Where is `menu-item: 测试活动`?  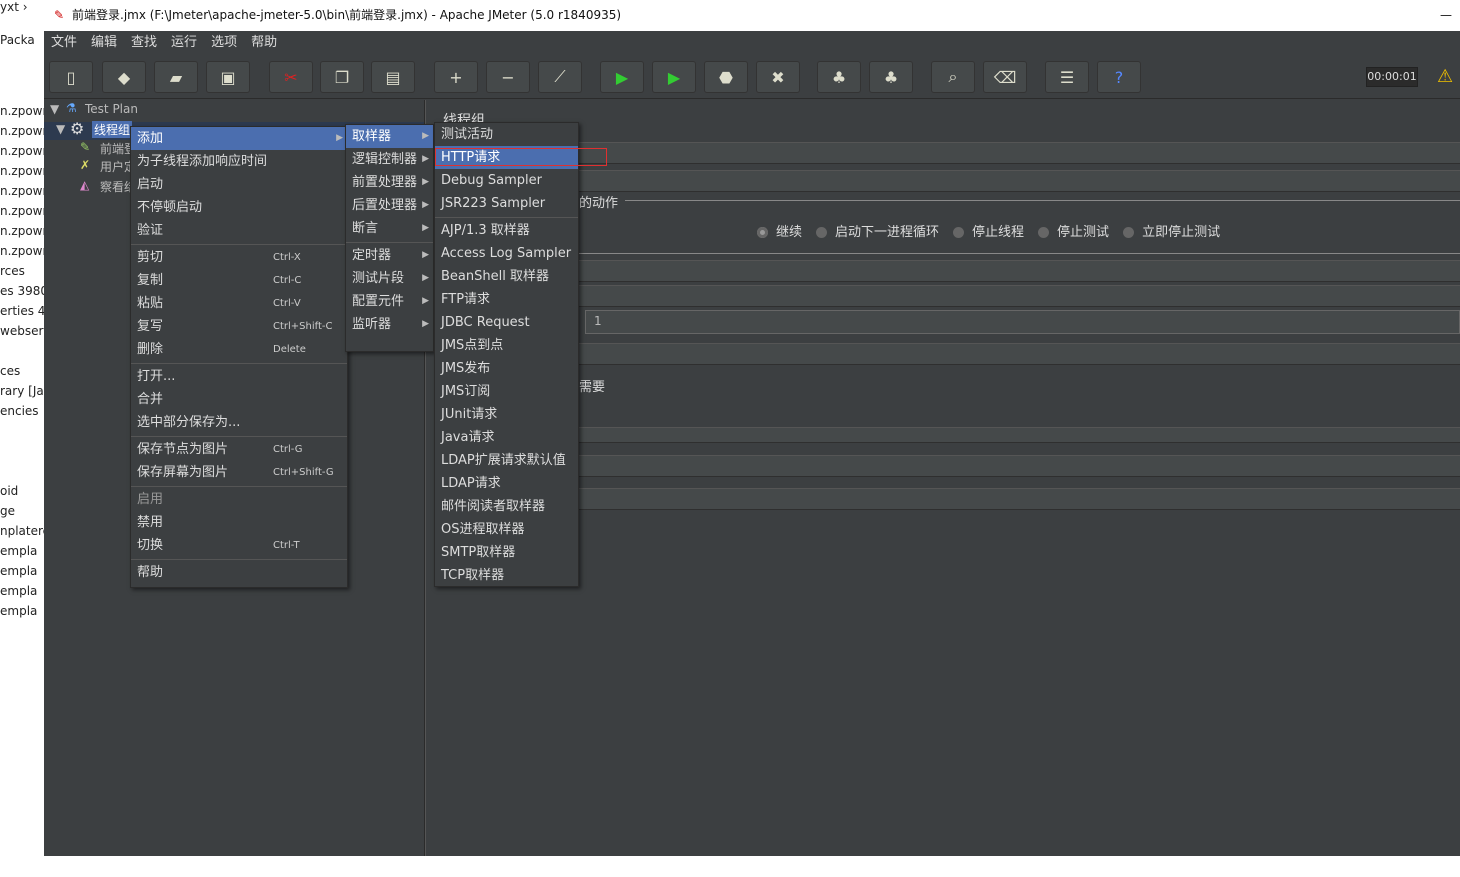 menu-item: 测试活动 is located at coordinates (506, 134).